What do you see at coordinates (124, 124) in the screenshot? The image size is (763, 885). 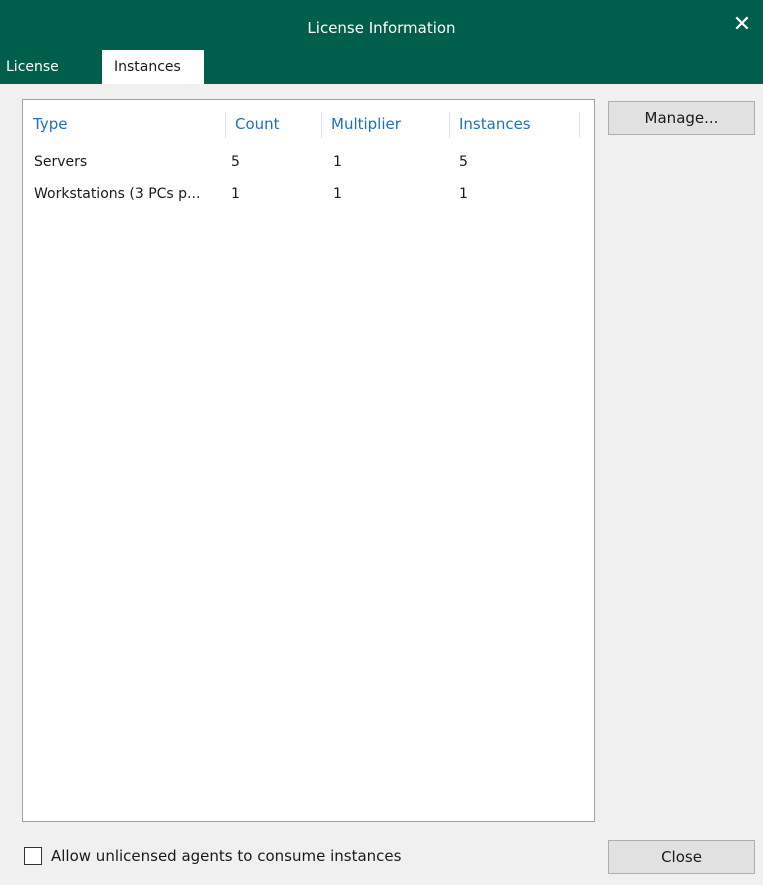 I see `column-header-type: Type` at bounding box center [124, 124].